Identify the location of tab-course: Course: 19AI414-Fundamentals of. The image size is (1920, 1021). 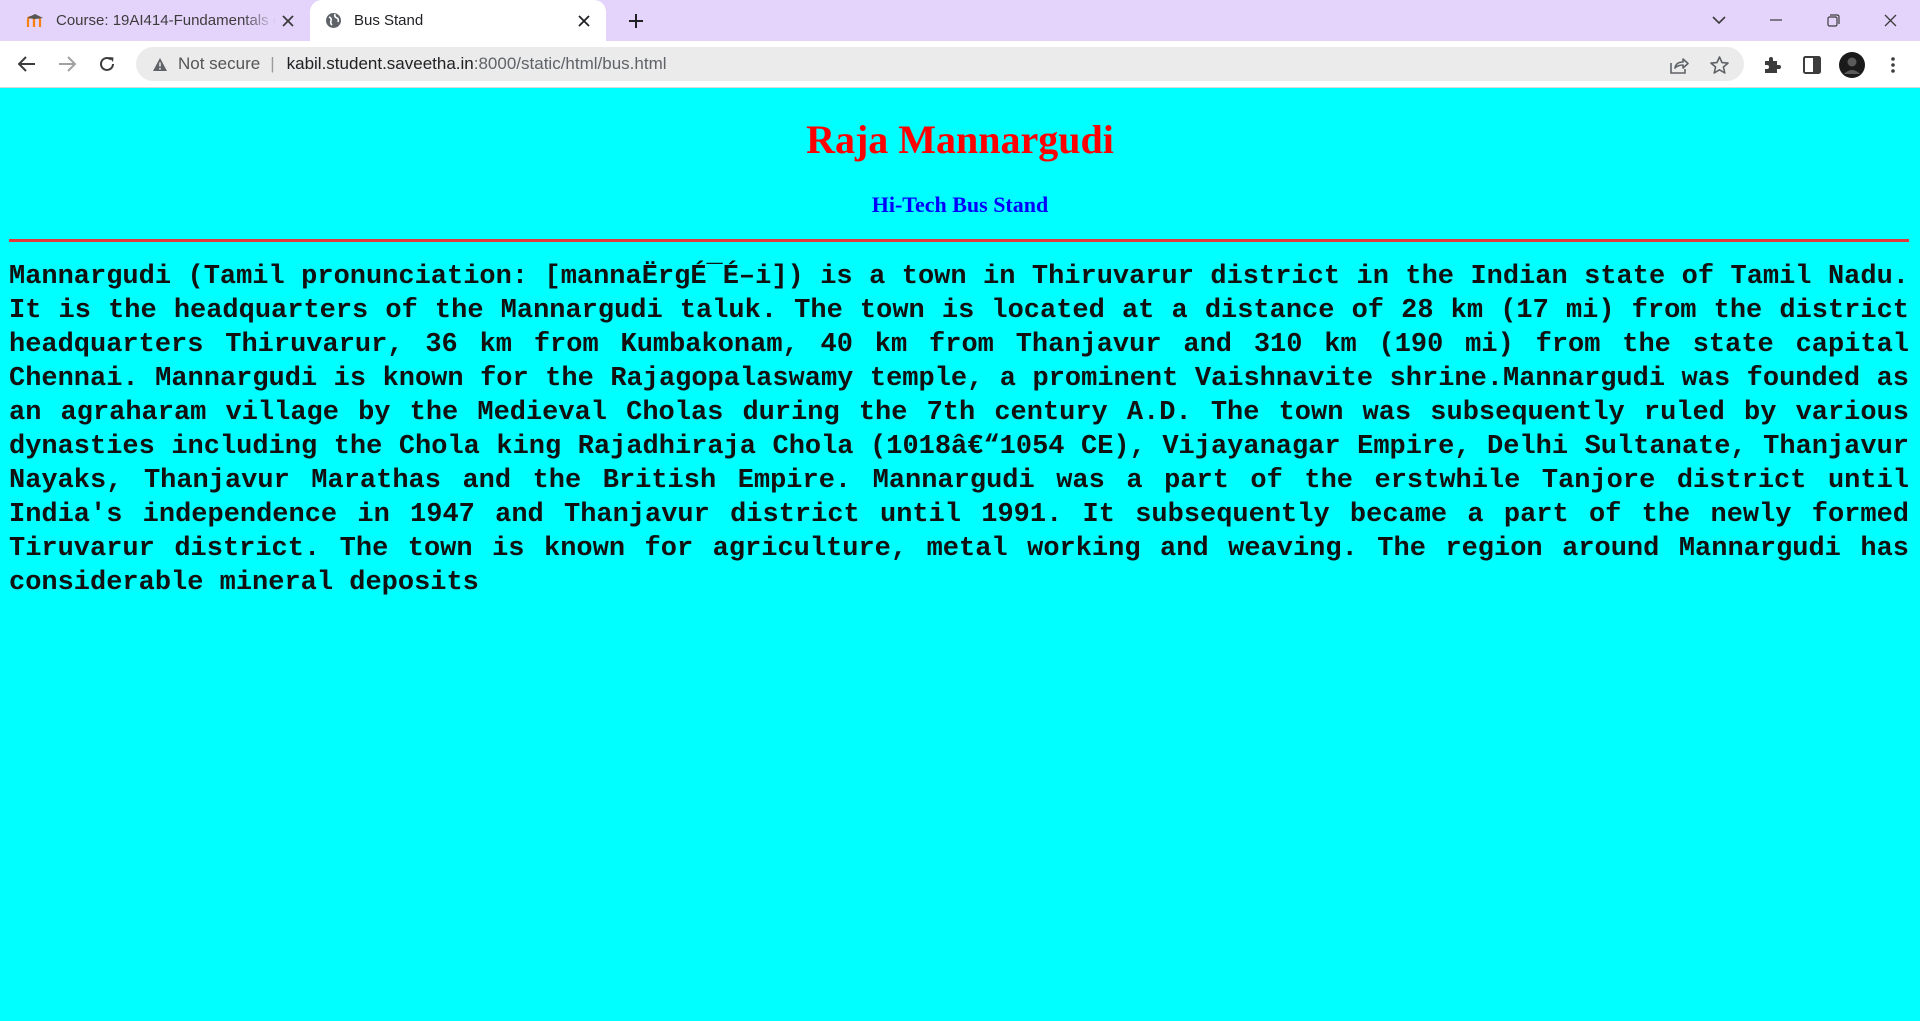
(161, 20).